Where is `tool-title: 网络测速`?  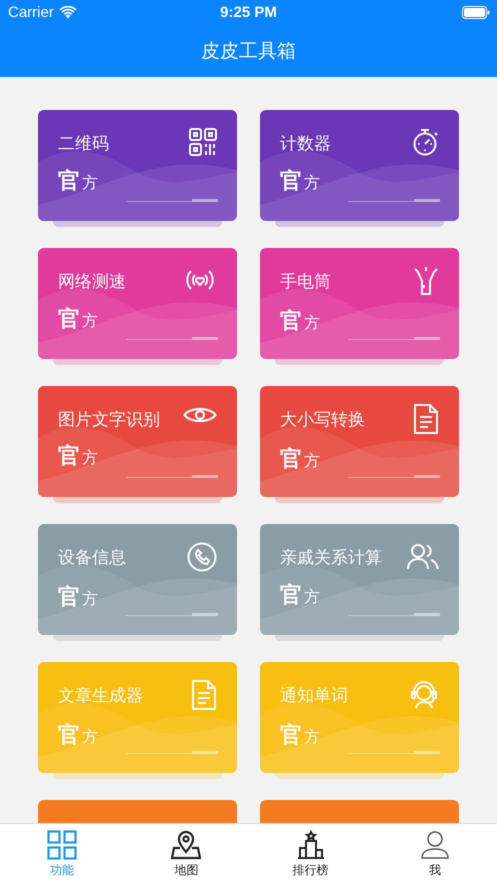
tool-title: 网络测速 is located at coordinates (92, 282).